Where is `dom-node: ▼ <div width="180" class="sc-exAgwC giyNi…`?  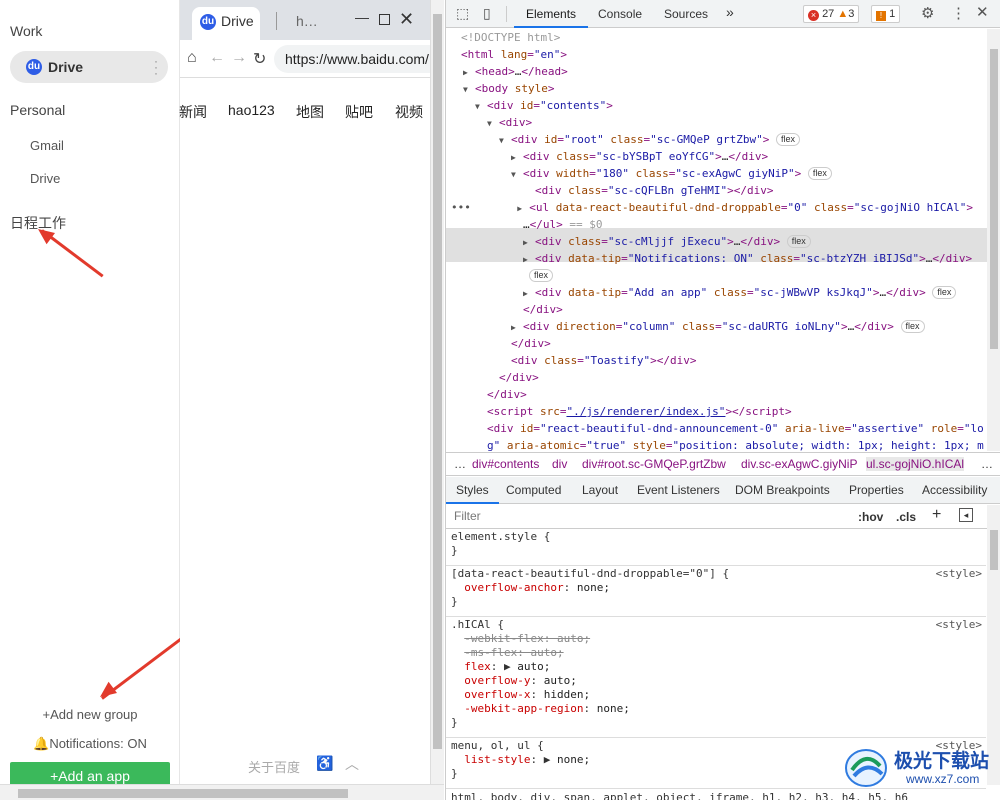 dom-node: ▼ <div width="180" class="sc-exAgwC giyNi… is located at coordinates (671, 173).